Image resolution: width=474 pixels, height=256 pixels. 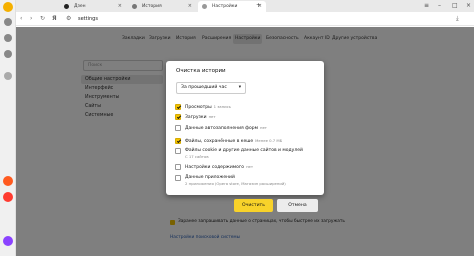 What do you see at coordinates (253, 205) in the screenshot?
I see `clear-button: Очистить` at bounding box center [253, 205].